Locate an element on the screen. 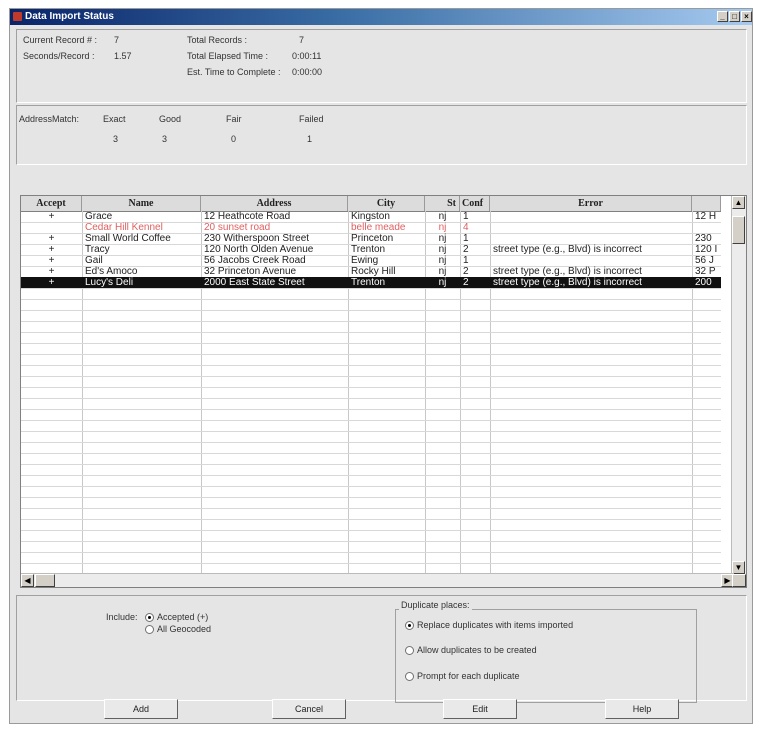 The height and width of the screenshot is (731, 758). cell-accept is located at coordinates (51, 227).